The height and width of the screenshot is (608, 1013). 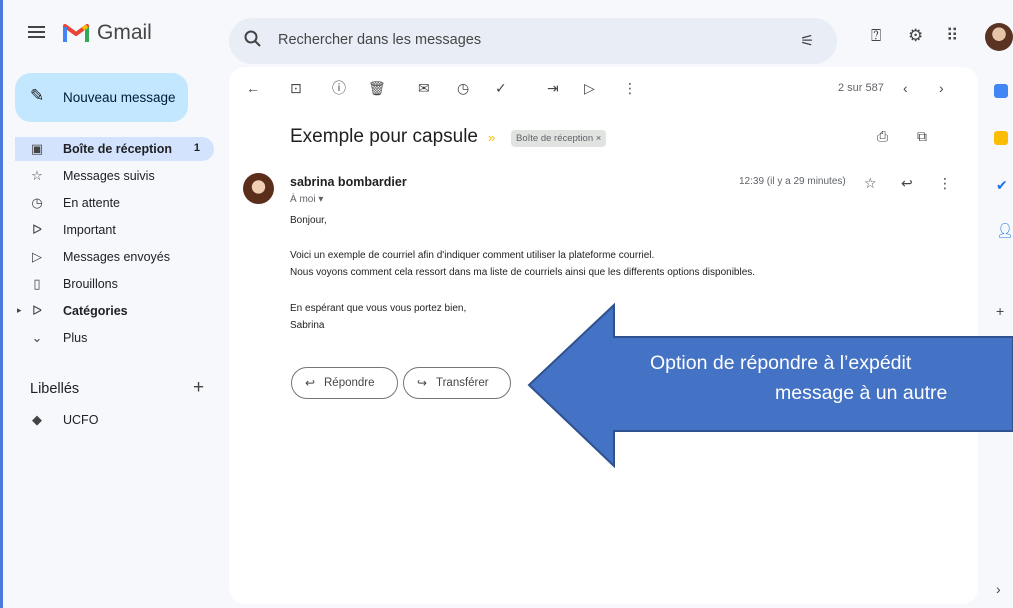 I want to click on sidebar-item-starred: ☆ Messages suivis, so click(x=114, y=176).